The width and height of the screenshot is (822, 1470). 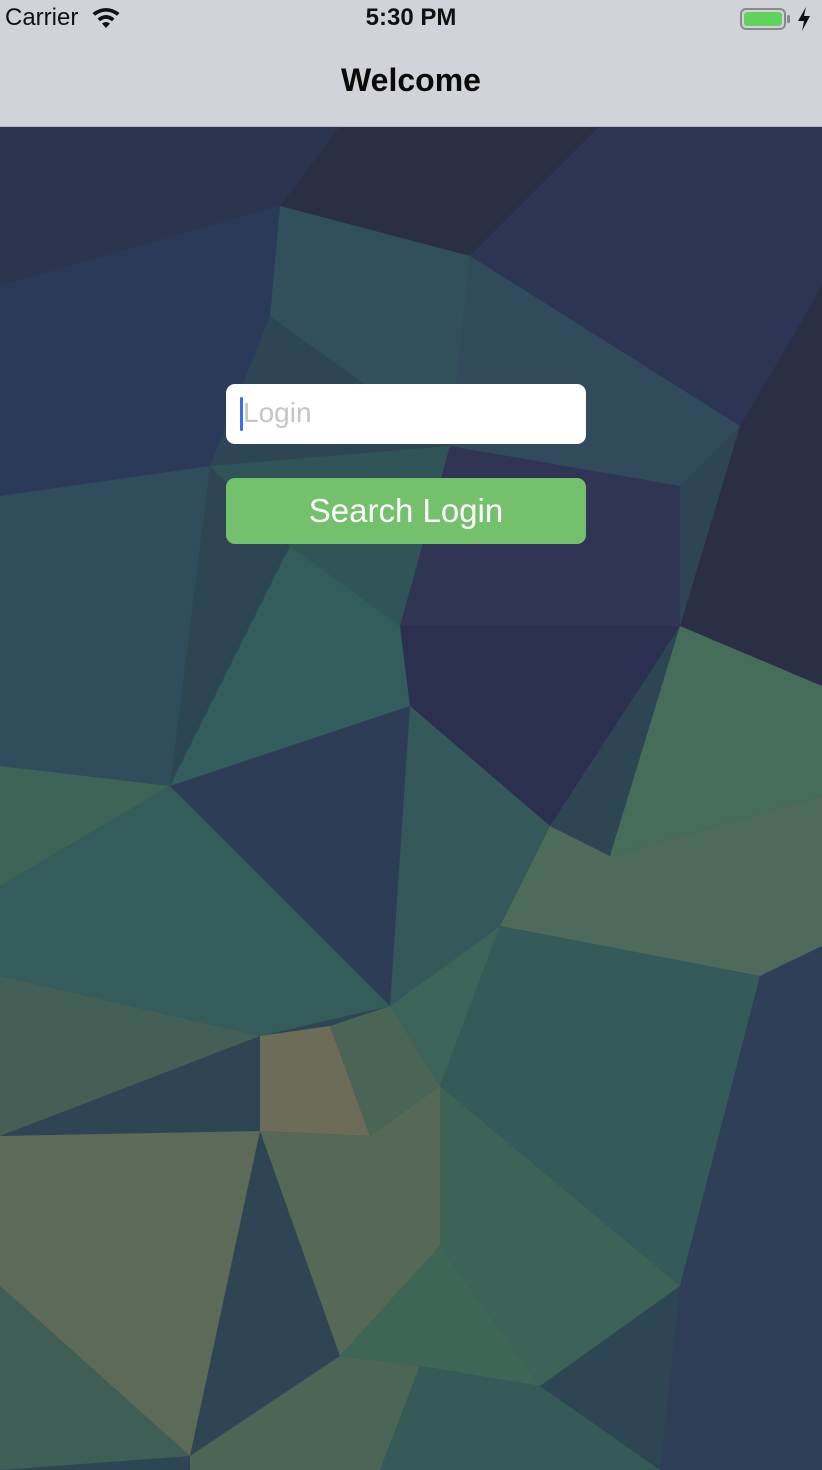 What do you see at coordinates (406, 511) in the screenshot?
I see `search-login-button: Search Login` at bounding box center [406, 511].